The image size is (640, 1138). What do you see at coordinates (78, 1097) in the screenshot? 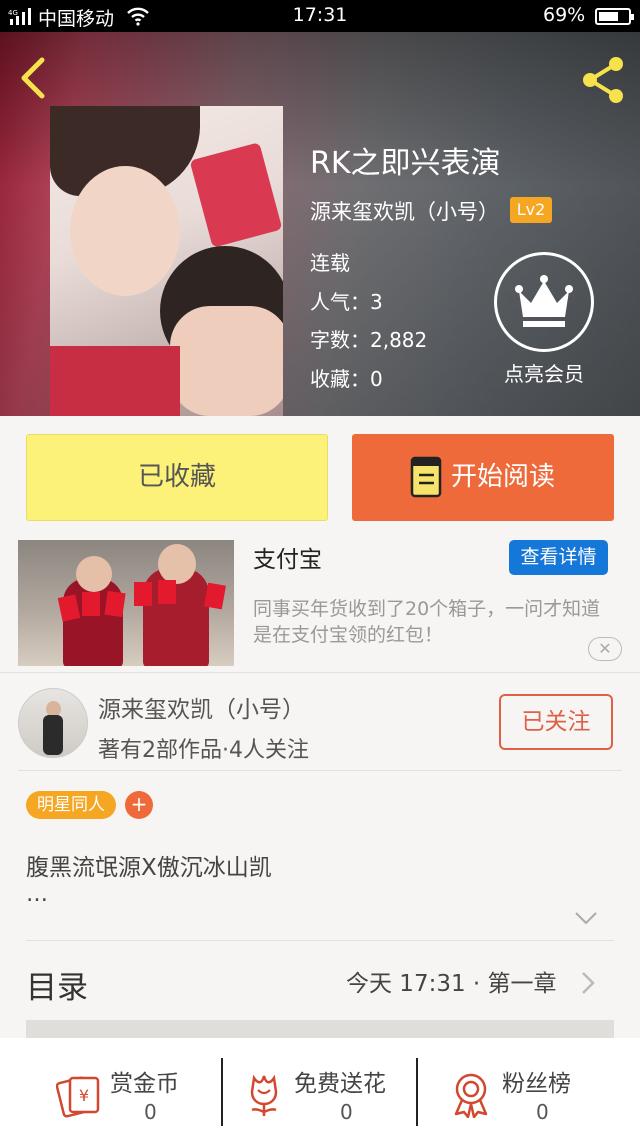
I see `red-envelope-icon: ¥` at bounding box center [78, 1097].